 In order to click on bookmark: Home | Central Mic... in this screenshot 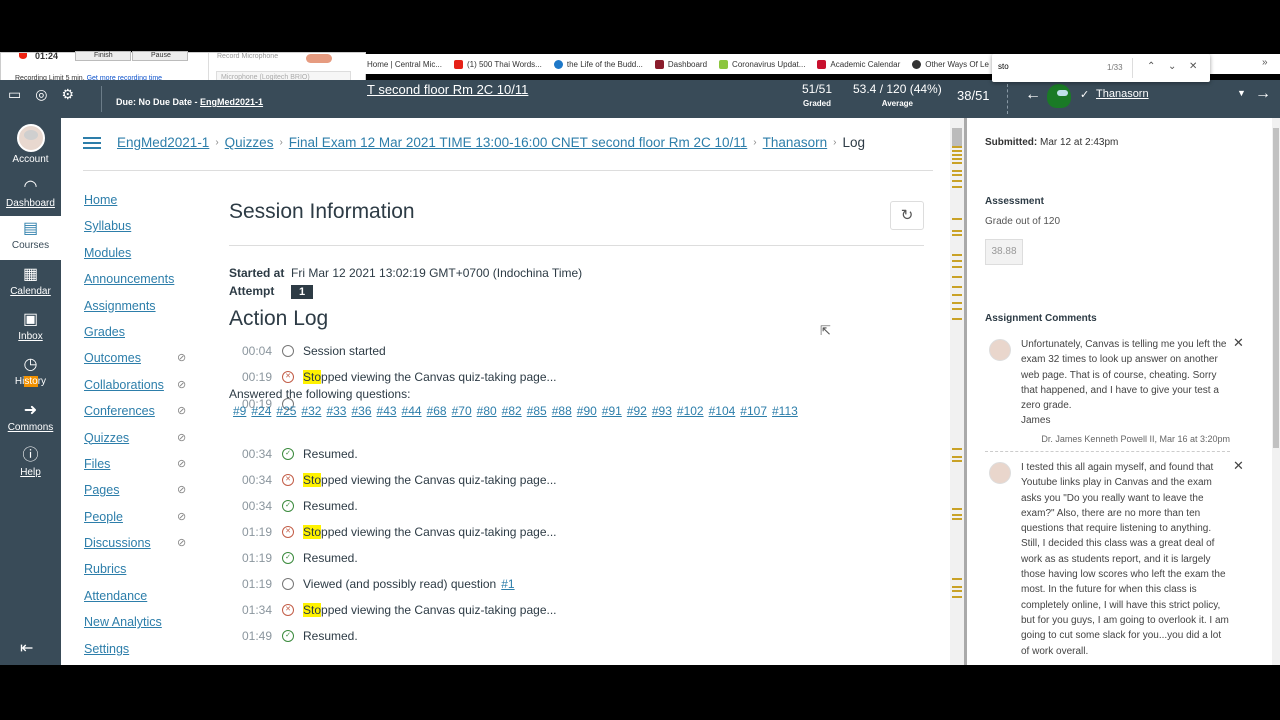, I will do `click(404, 64)`.